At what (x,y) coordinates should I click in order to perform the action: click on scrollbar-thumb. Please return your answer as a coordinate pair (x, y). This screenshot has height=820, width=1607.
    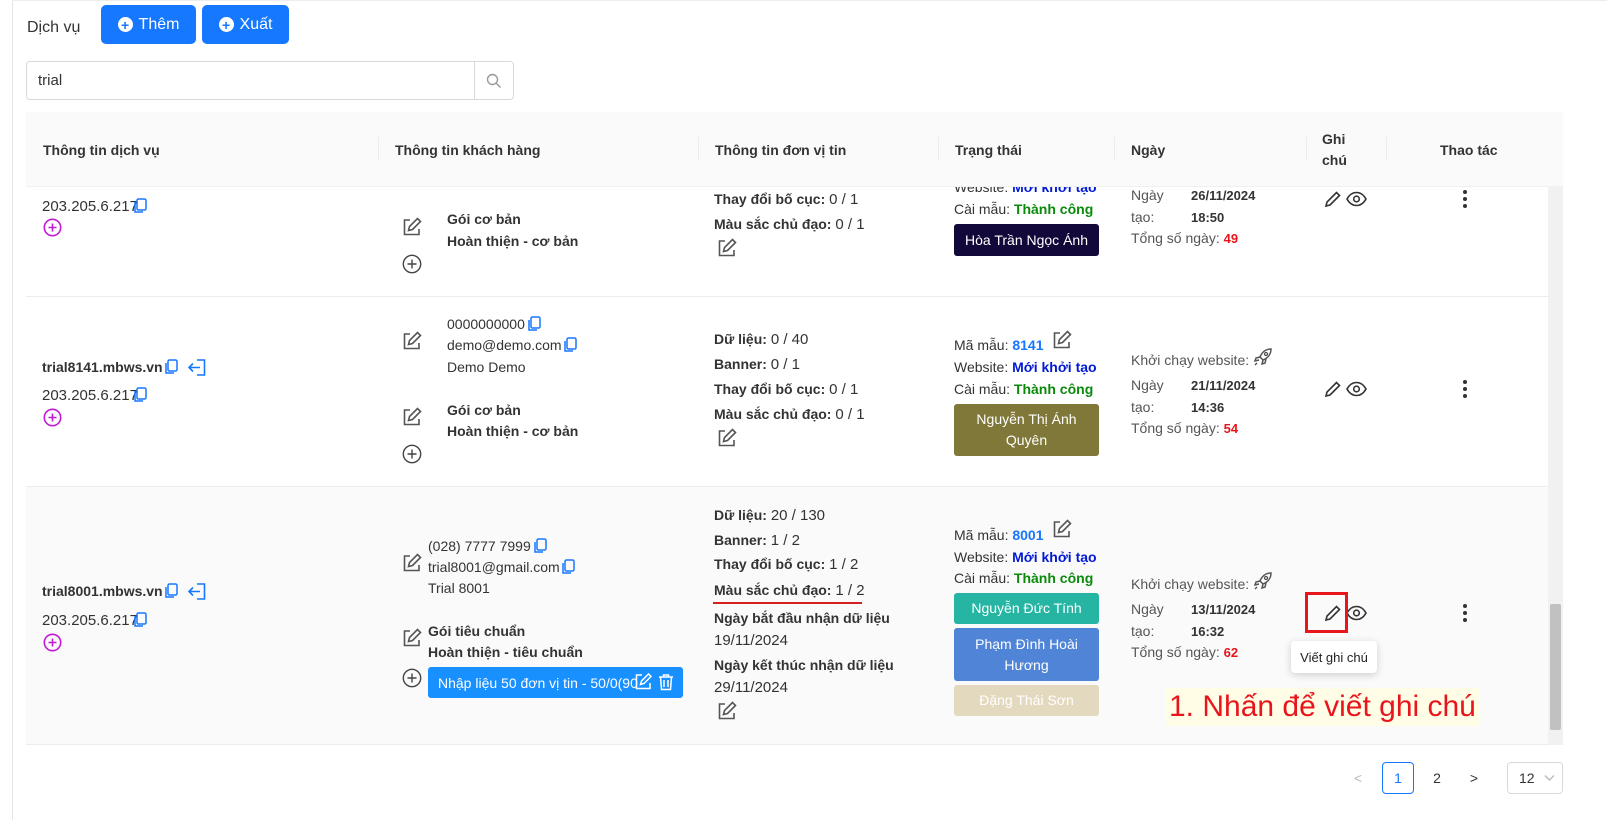
    Looking at the image, I should click on (1555, 667).